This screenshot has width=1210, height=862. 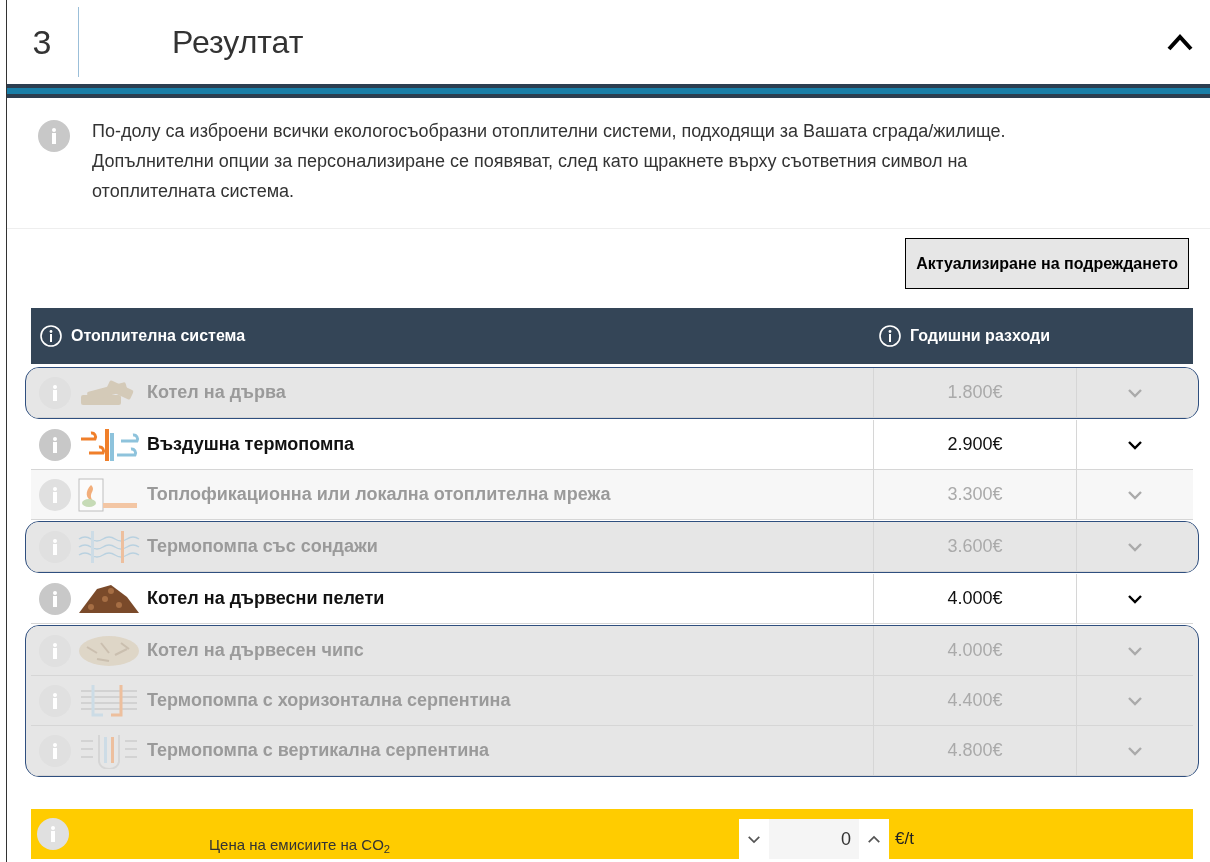 What do you see at coordinates (266, 598) in the screenshot?
I see `system-name: Котел на дървесни пелети` at bounding box center [266, 598].